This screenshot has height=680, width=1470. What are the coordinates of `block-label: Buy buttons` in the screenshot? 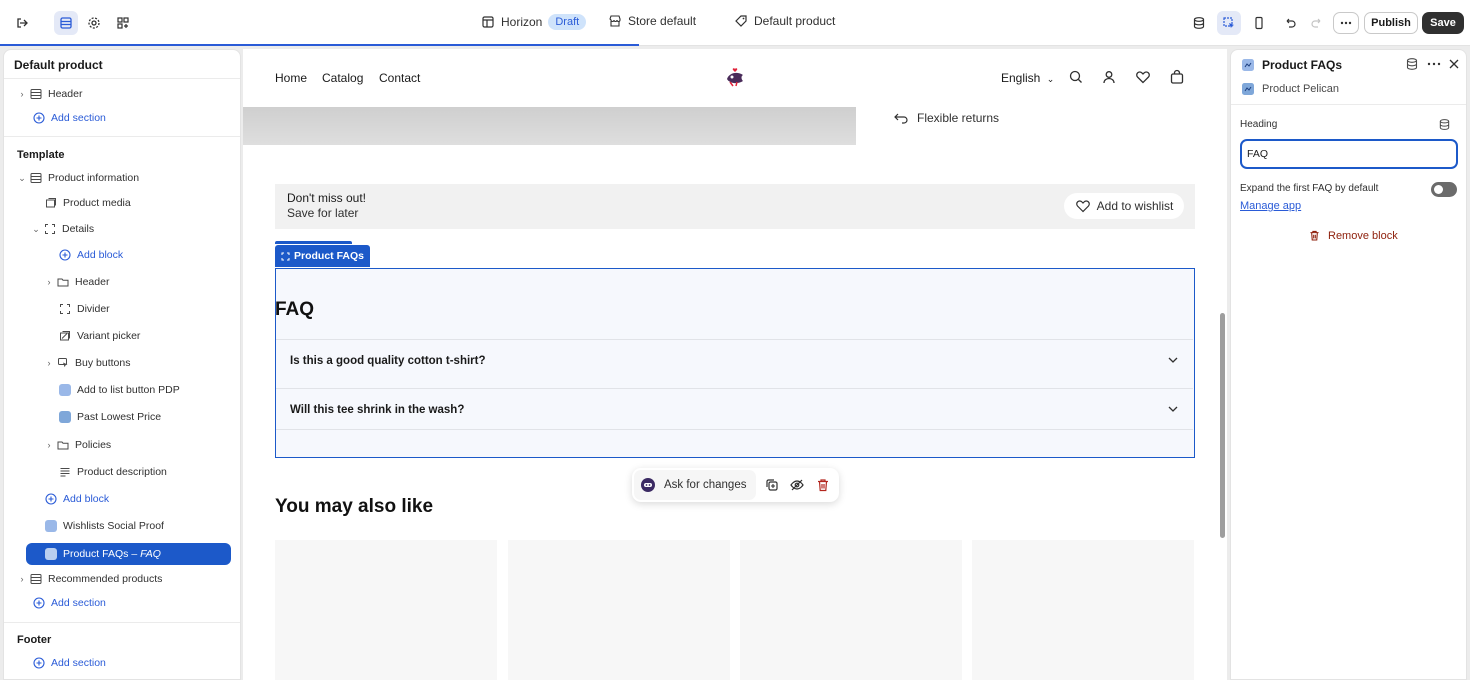 It's located at (103, 363).